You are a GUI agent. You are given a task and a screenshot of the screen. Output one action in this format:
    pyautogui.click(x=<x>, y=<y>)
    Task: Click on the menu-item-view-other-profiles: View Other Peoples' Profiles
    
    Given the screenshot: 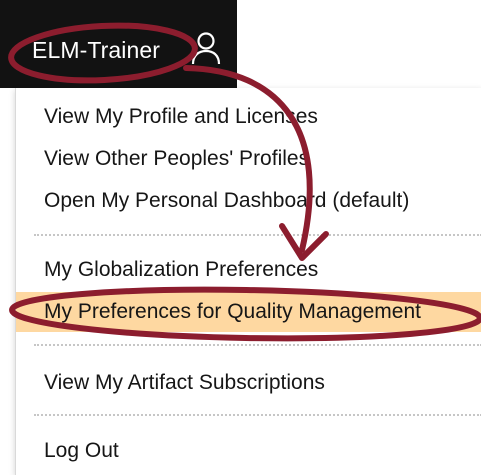 What is the action you would take?
    pyautogui.click(x=248, y=159)
    